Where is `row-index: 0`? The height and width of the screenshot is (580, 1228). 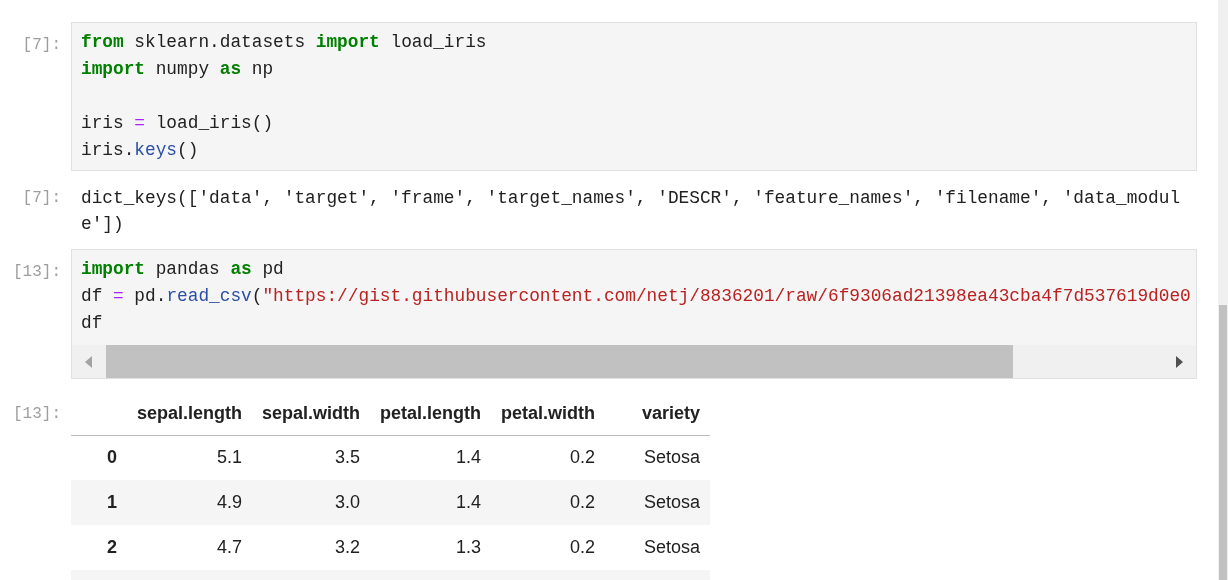 row-index: 0 is located at coordinates (112, 457).